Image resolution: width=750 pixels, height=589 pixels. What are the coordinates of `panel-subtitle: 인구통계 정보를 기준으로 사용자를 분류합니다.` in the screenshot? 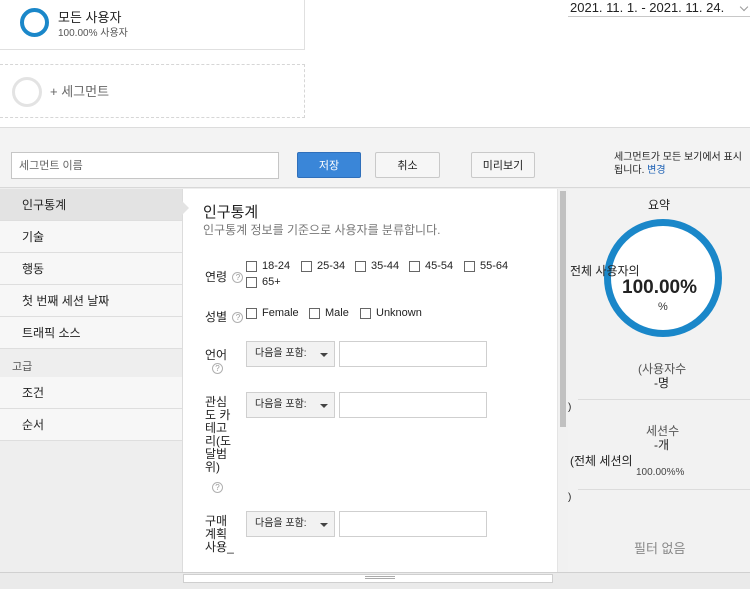 It's located at (322, 230).